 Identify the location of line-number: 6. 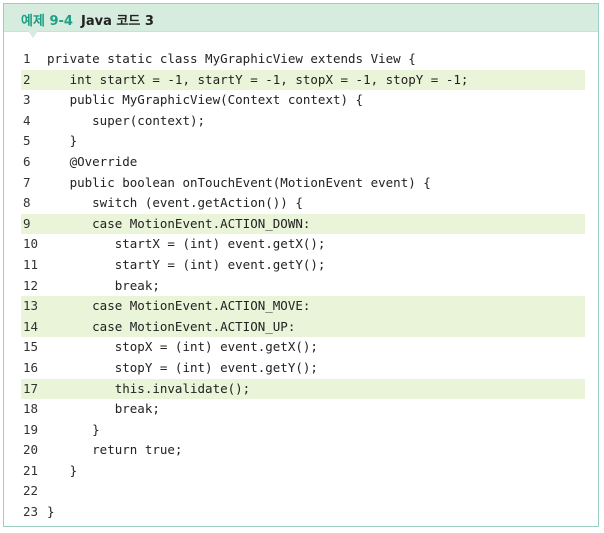
(27, 161).